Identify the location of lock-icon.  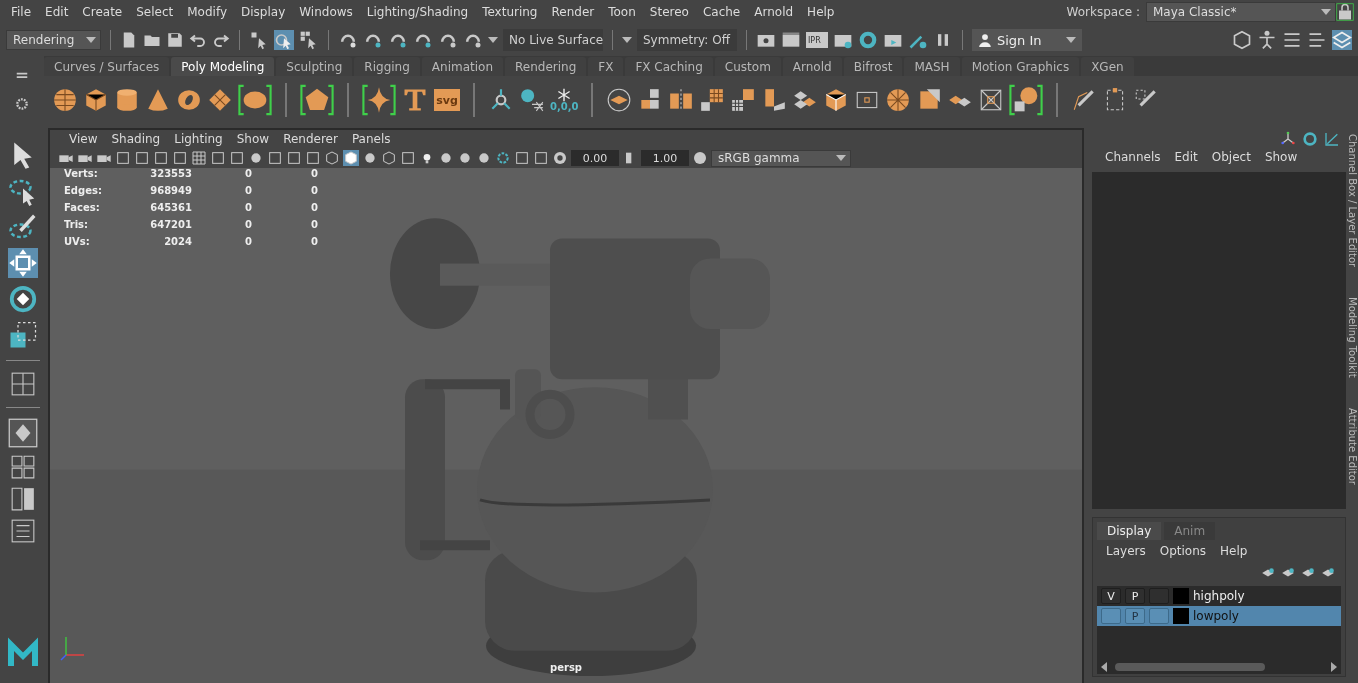
(1345, 12).